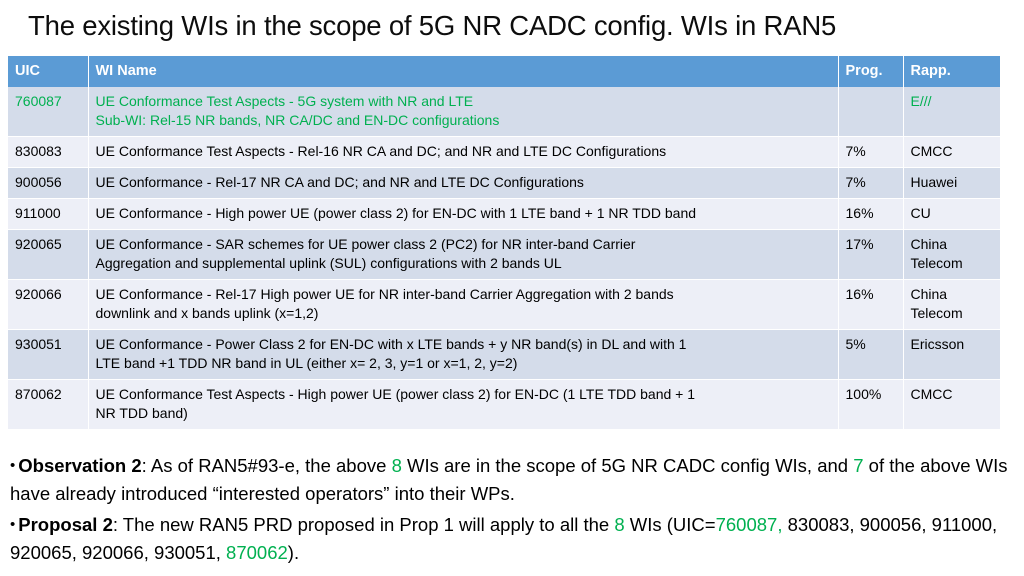 This screenshot has width=1024, height=576. Describe the element at coordinates (48, 304) in the screenshot. I see `cell-uic: 920066` at that location.